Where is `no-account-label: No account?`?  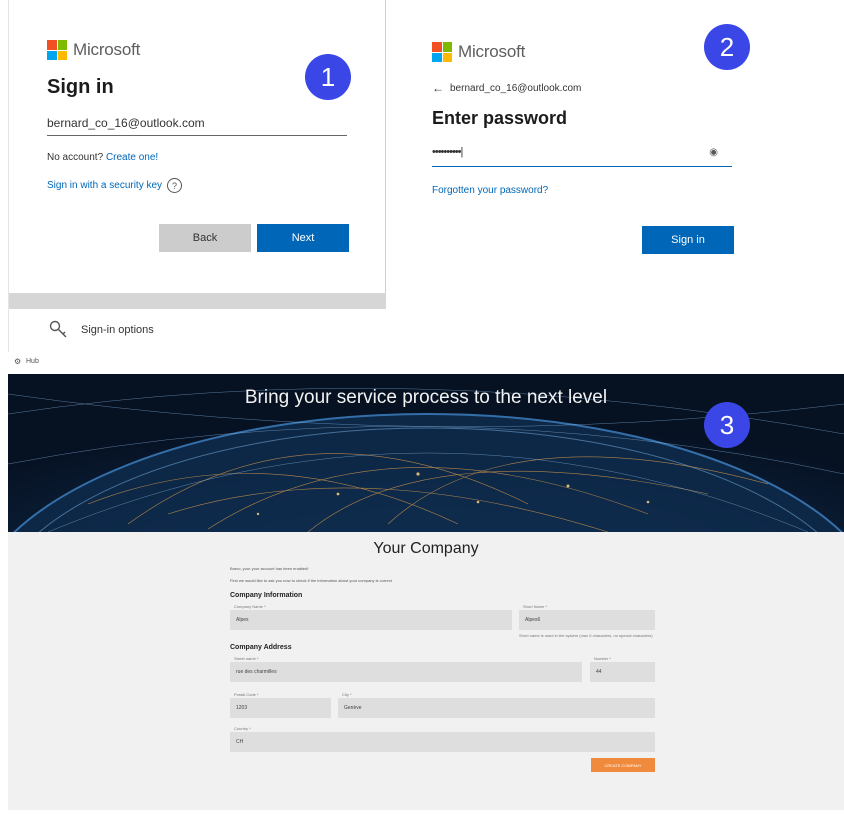 no-account-label: No account? is located at coordinates (75, 157).